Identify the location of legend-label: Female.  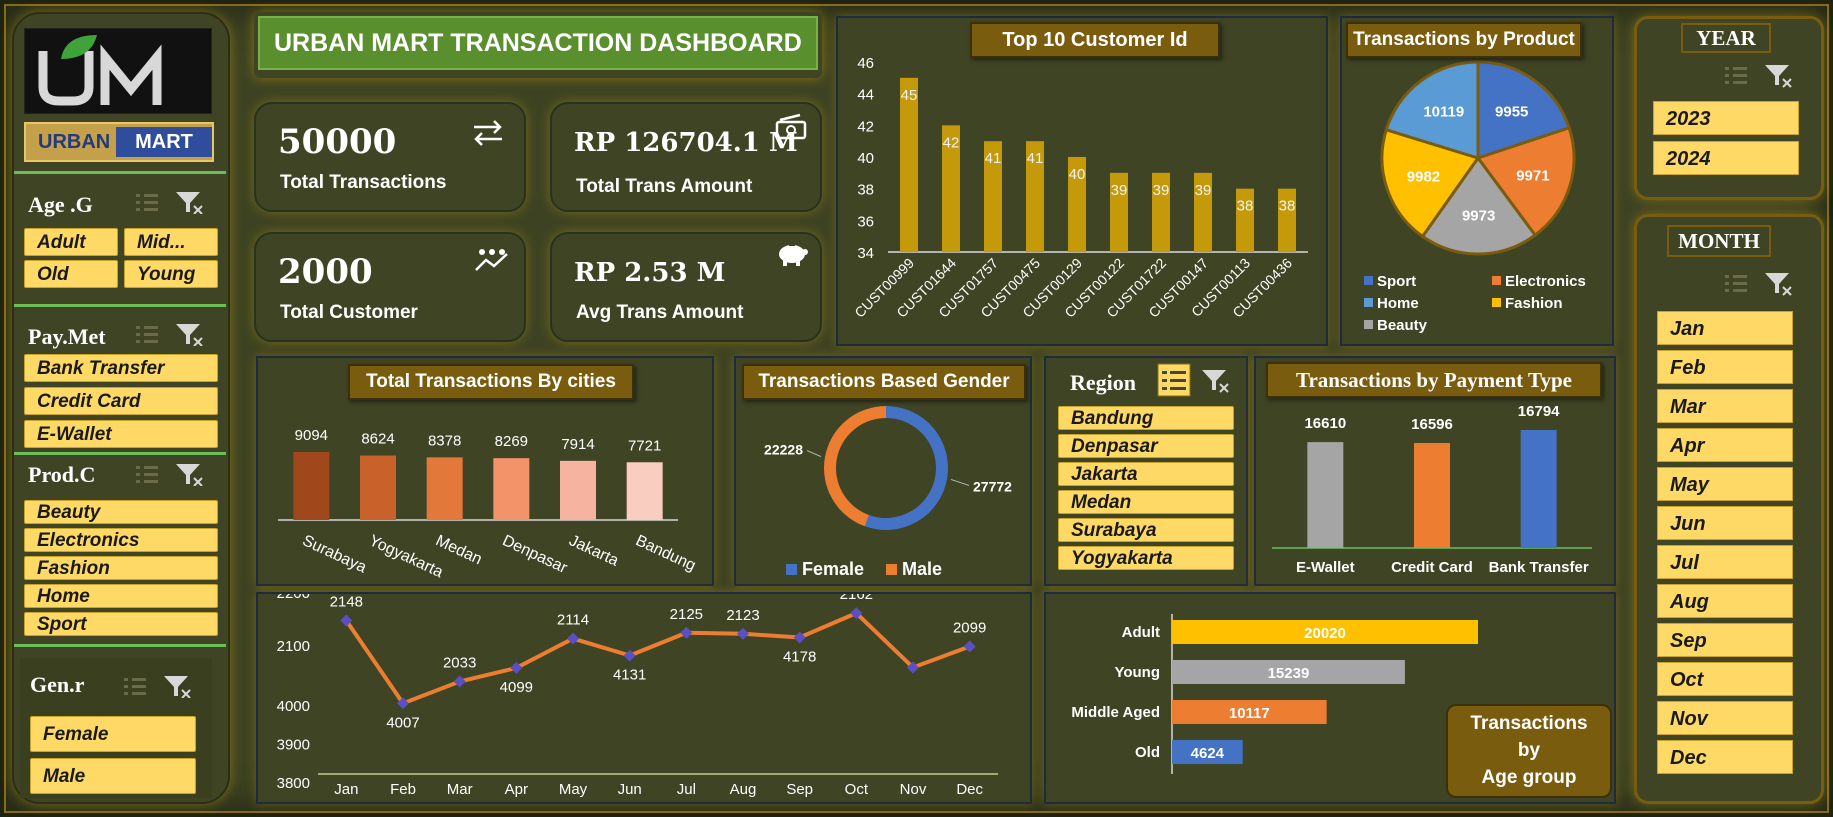
(833, 569).